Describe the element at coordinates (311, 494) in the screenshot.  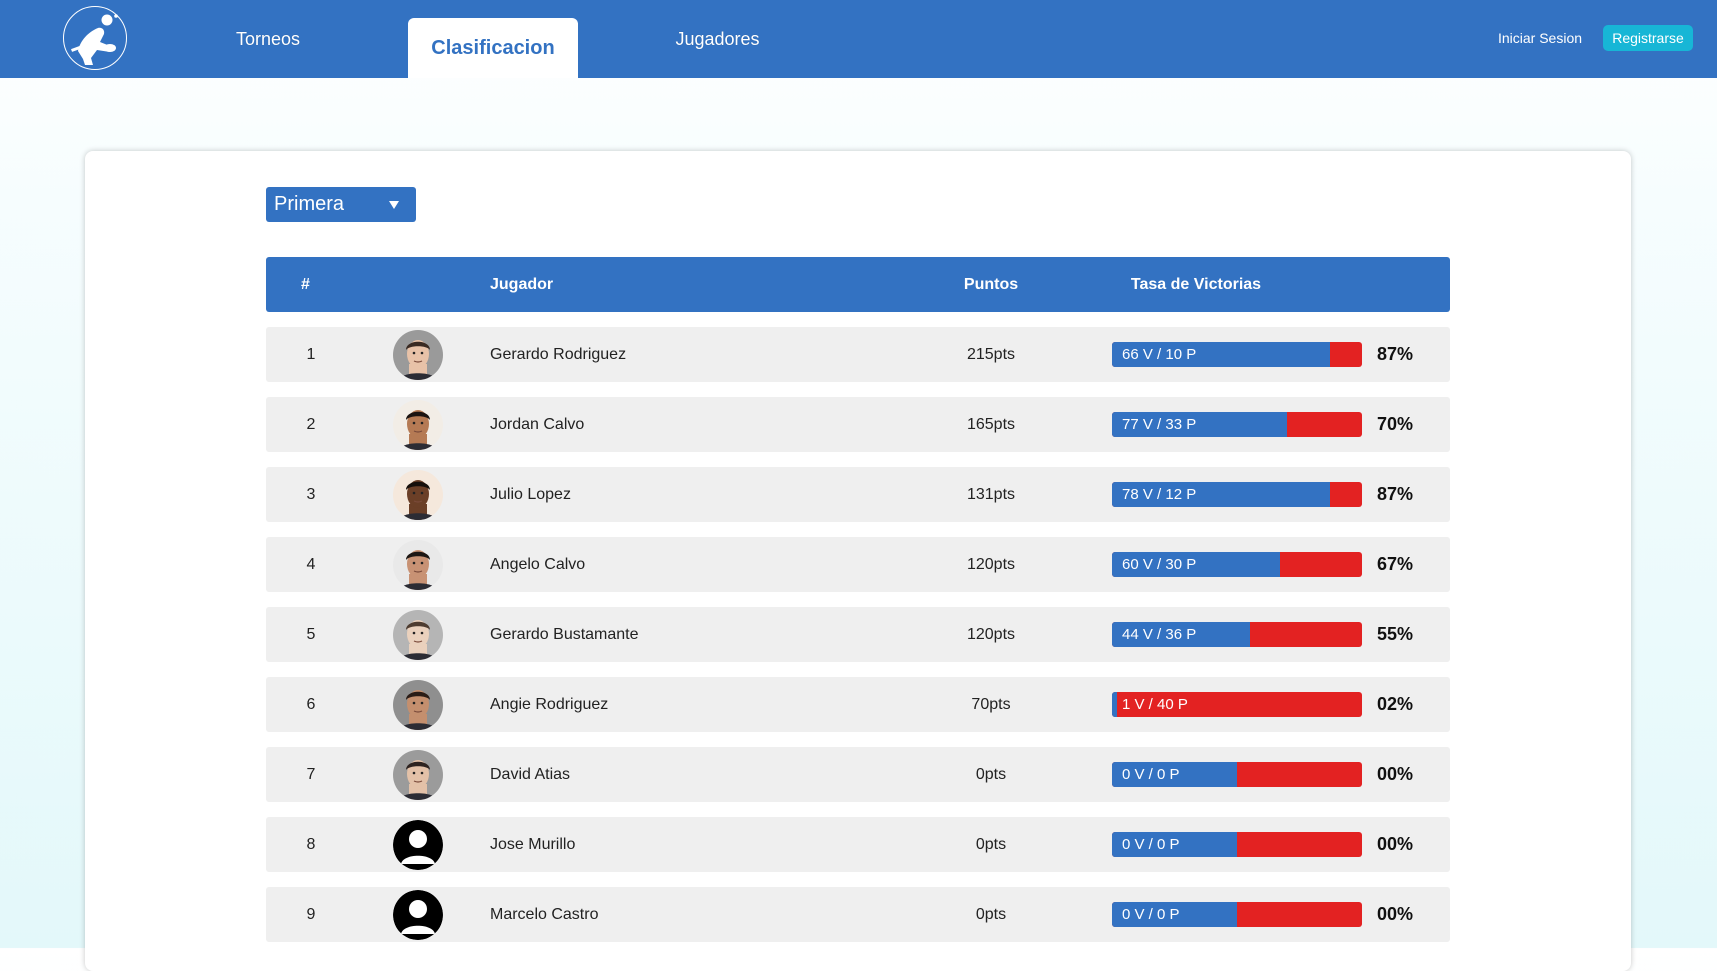
I see `rank-cell: 3` at that location.